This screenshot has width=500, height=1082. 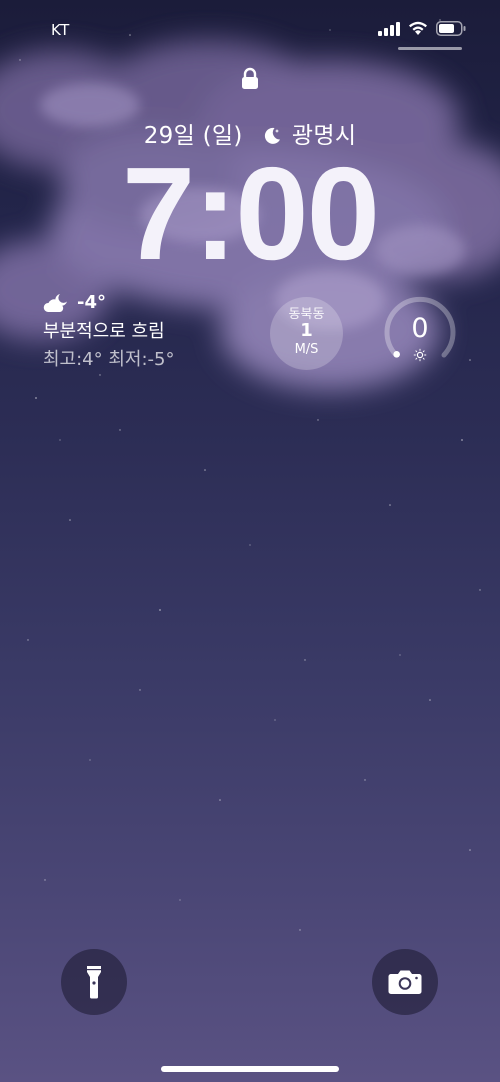 I want to click on flashlight-icon, so click(x=94, y=982).